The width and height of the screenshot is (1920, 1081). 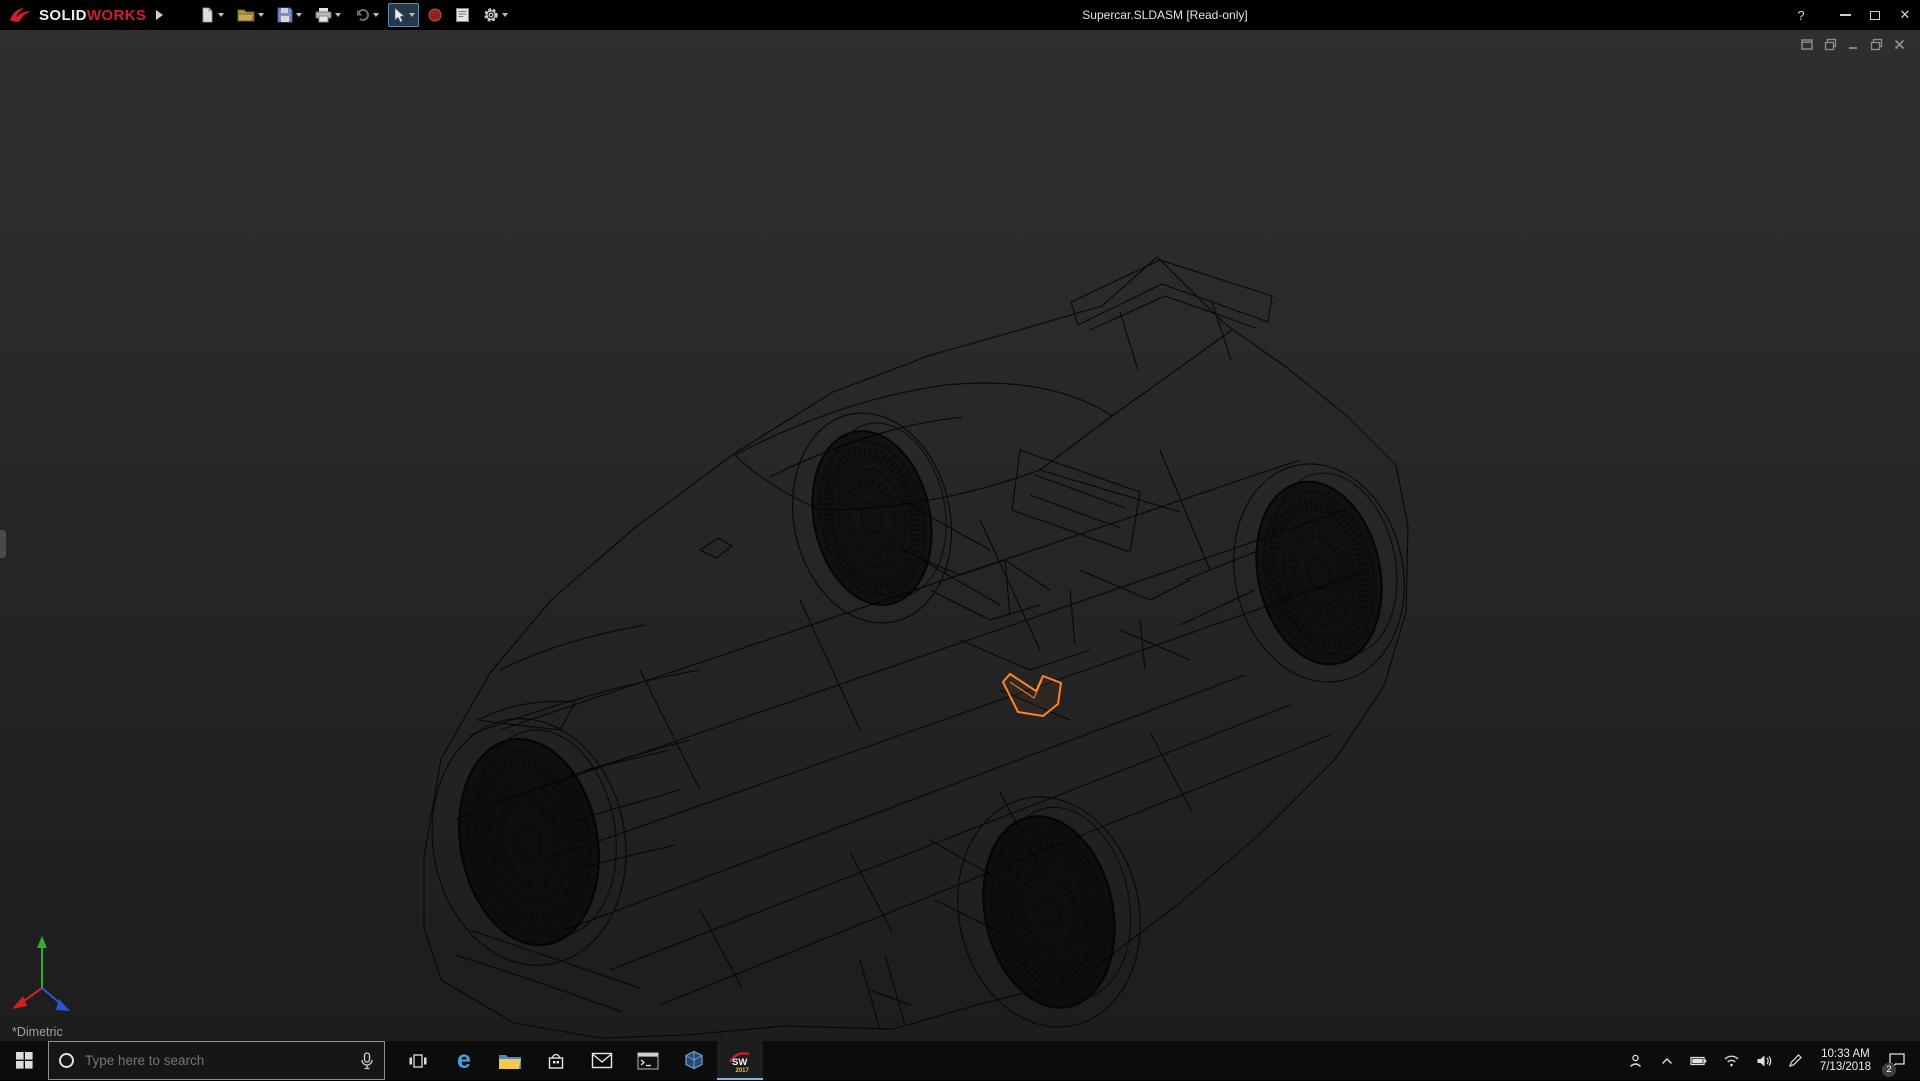 I want to click on 3d-builder-icon, so click(x=694, y=1060).